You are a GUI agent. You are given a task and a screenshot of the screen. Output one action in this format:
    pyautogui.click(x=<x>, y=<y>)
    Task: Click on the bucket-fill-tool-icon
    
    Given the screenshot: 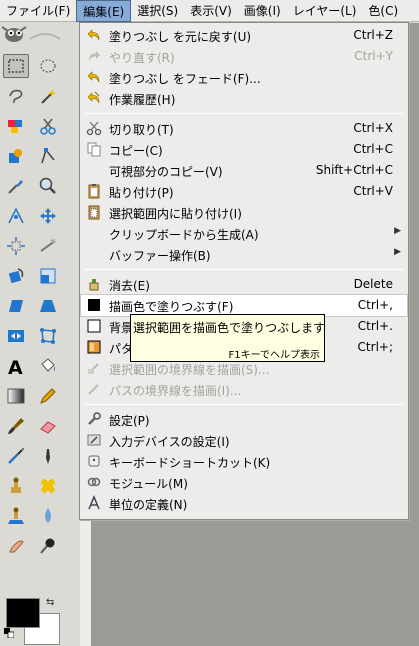 What is the action you would take?
    pyautogui.click(x=48, y=366)
    